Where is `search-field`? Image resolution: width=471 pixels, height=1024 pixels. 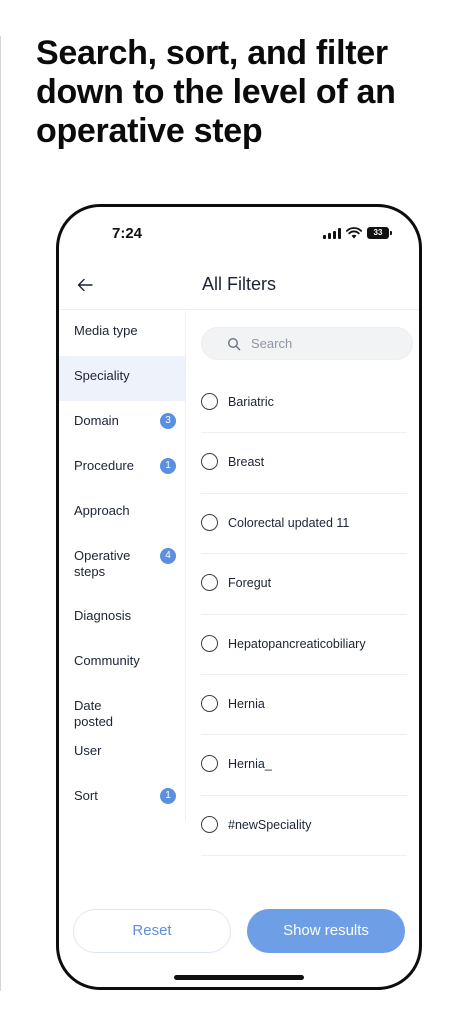 search-field is located at coordinates (307, 343).